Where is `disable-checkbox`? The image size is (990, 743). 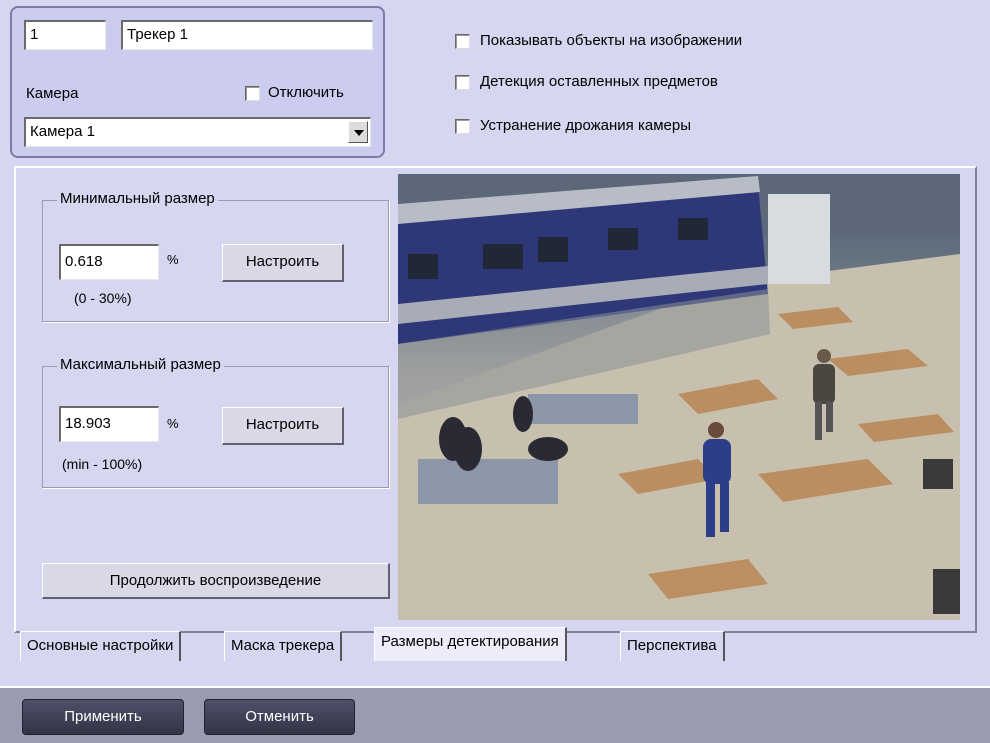 disable-checkbox is located at coordinates (252, 93).